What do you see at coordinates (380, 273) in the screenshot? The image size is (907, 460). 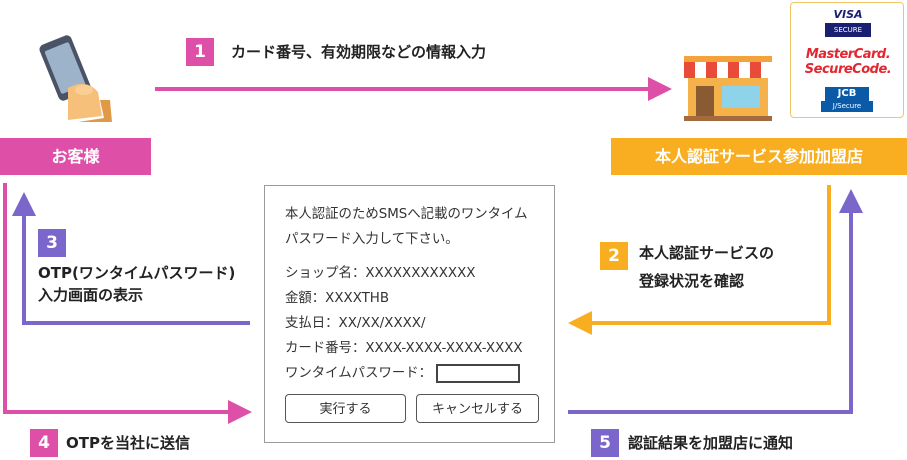 I see `panel-shop-name: ショップ名：XXXXXXXXXXXX` at bounding box center [380, 273].